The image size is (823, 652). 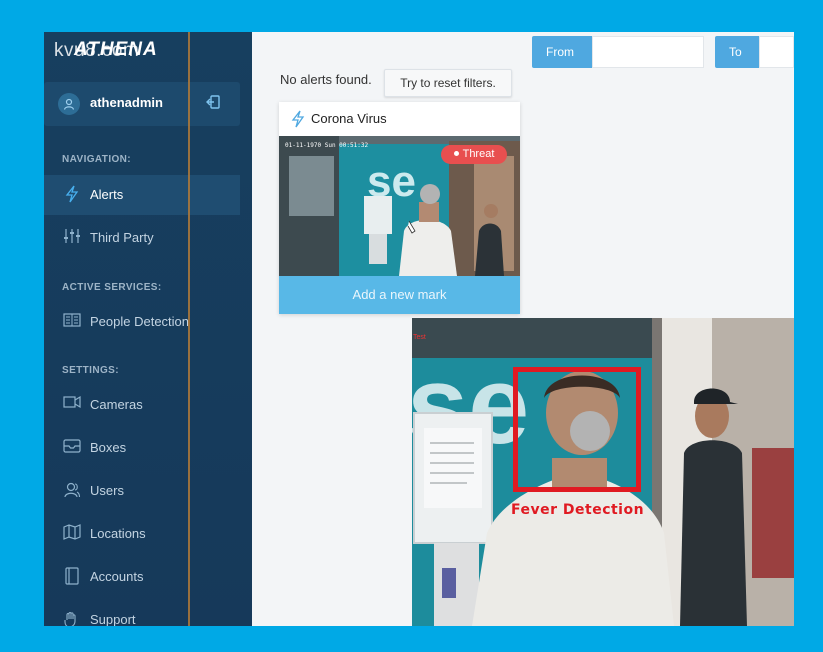 I want to click on from-date-input, so click(x=648, y=52).